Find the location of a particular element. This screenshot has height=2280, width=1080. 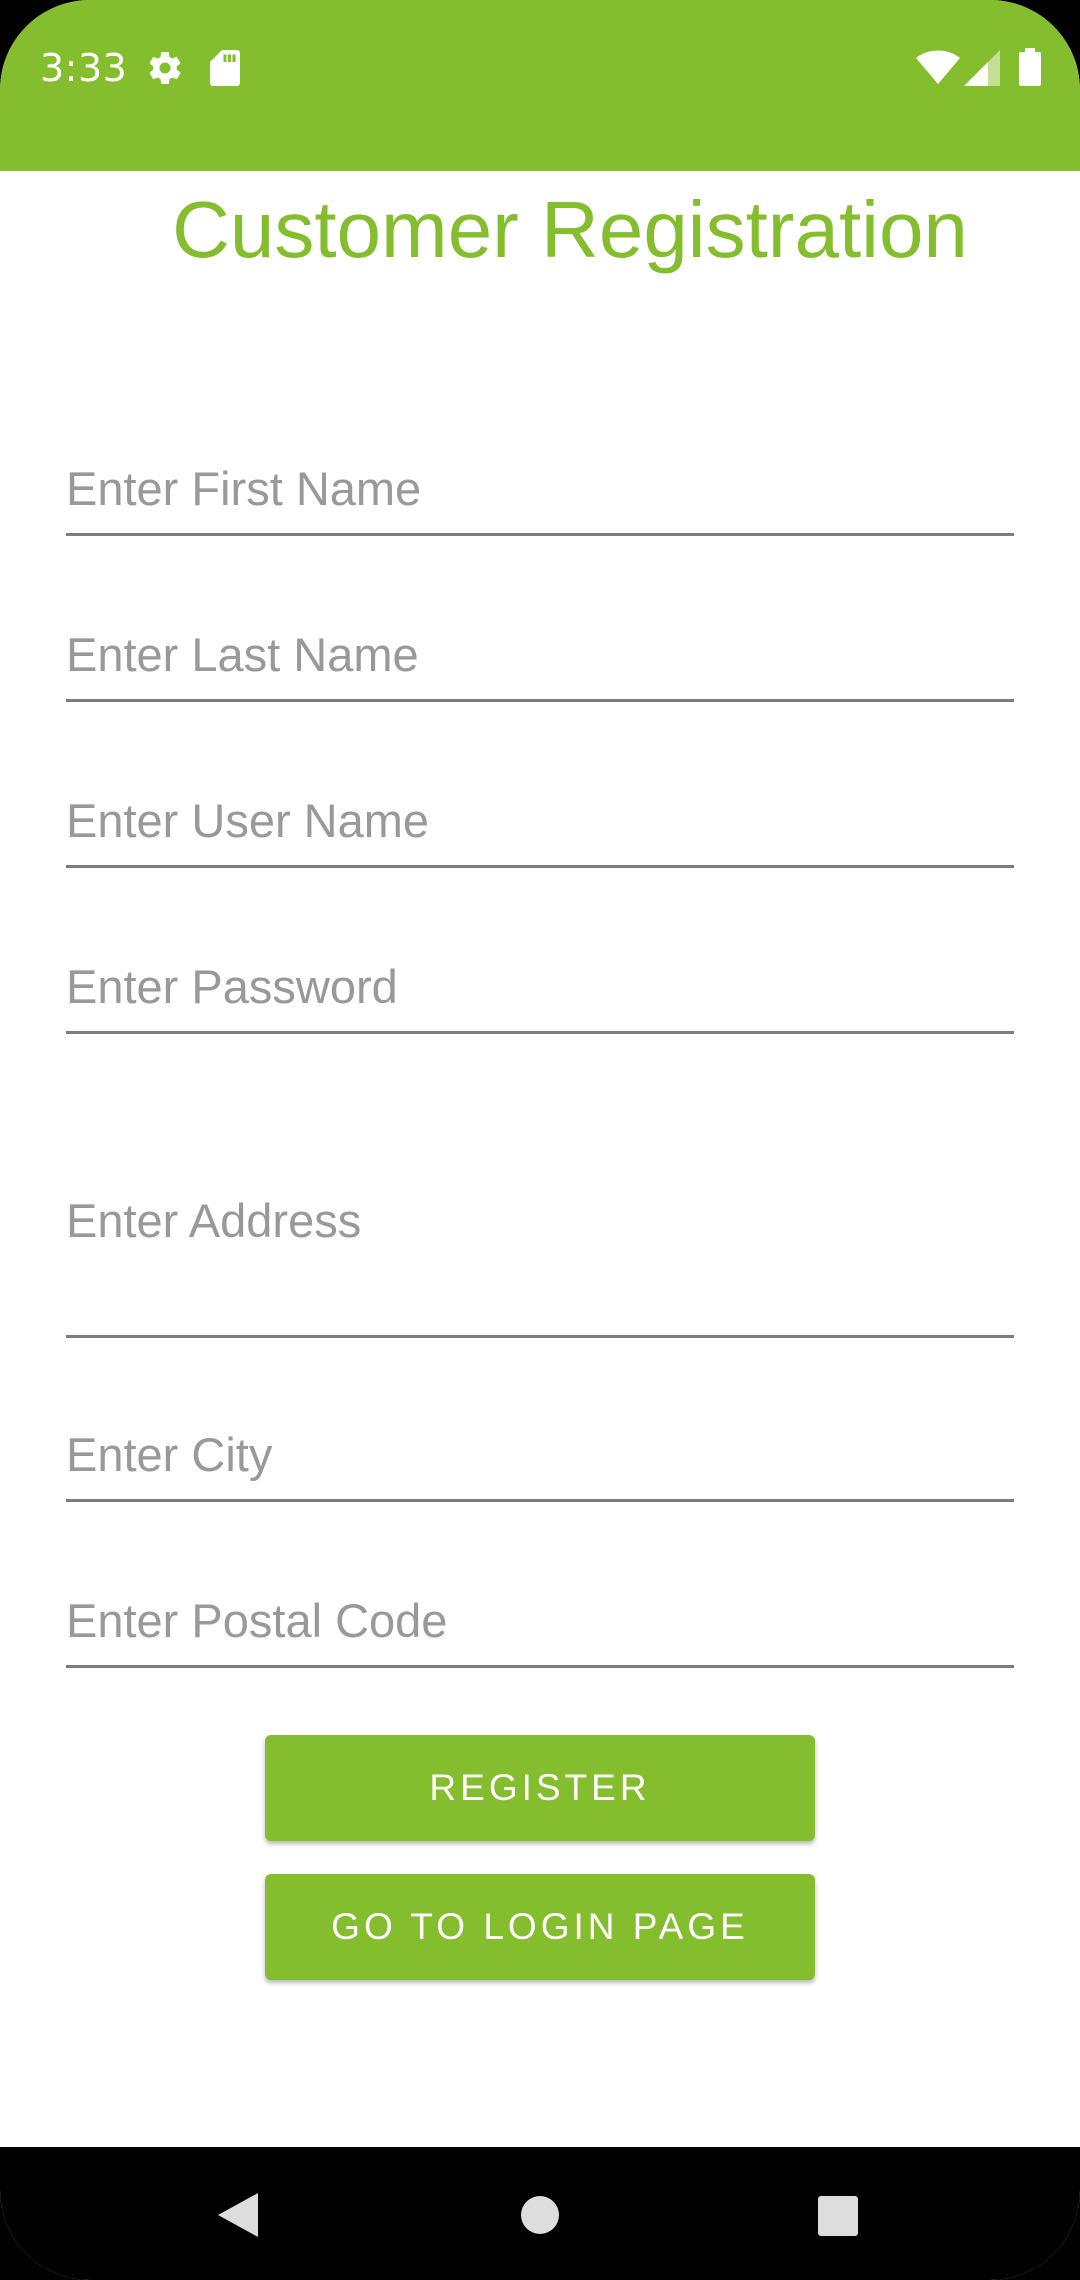

password-field is located at coordinates (540, 986).